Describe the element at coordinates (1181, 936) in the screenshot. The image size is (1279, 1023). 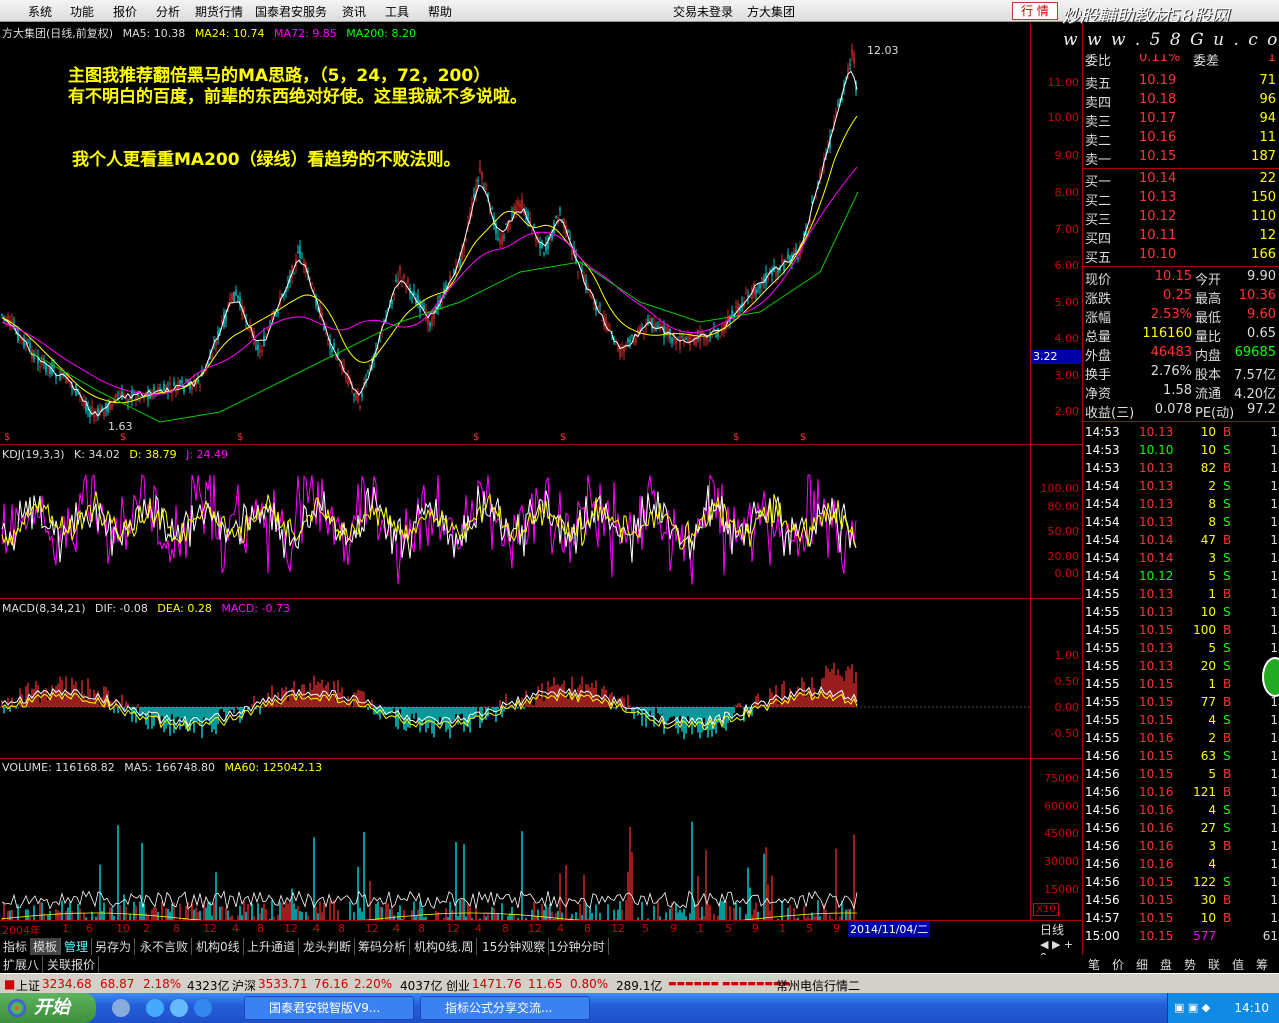
I see `tick-row: 15:00 10.15 577 61` at that location.